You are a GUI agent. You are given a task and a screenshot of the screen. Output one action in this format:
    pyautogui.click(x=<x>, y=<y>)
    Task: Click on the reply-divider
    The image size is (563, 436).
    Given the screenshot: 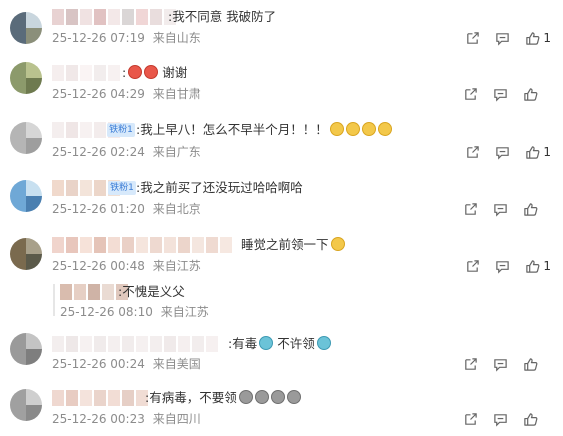 What is the action you would take?
    pyautogui.click(x=54, y=300)
    